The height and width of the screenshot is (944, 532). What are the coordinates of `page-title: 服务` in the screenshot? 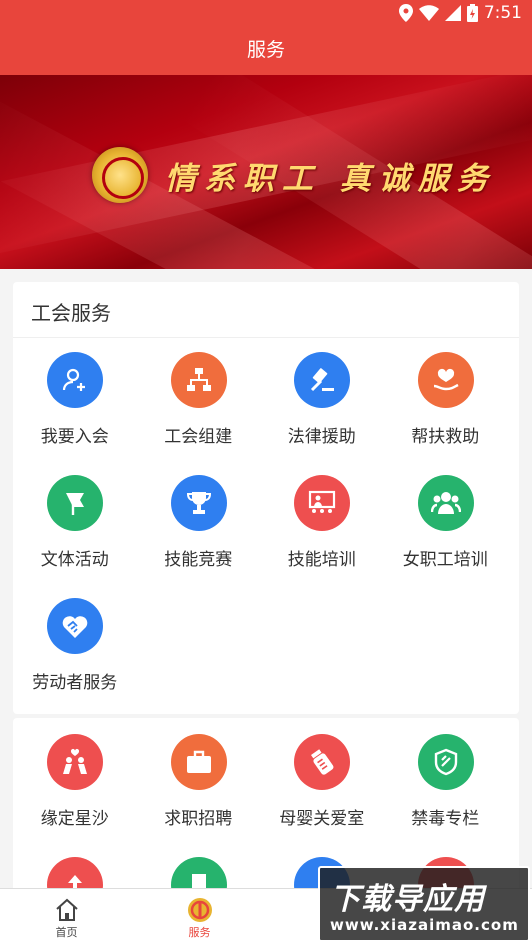 It's located at (265, 50).